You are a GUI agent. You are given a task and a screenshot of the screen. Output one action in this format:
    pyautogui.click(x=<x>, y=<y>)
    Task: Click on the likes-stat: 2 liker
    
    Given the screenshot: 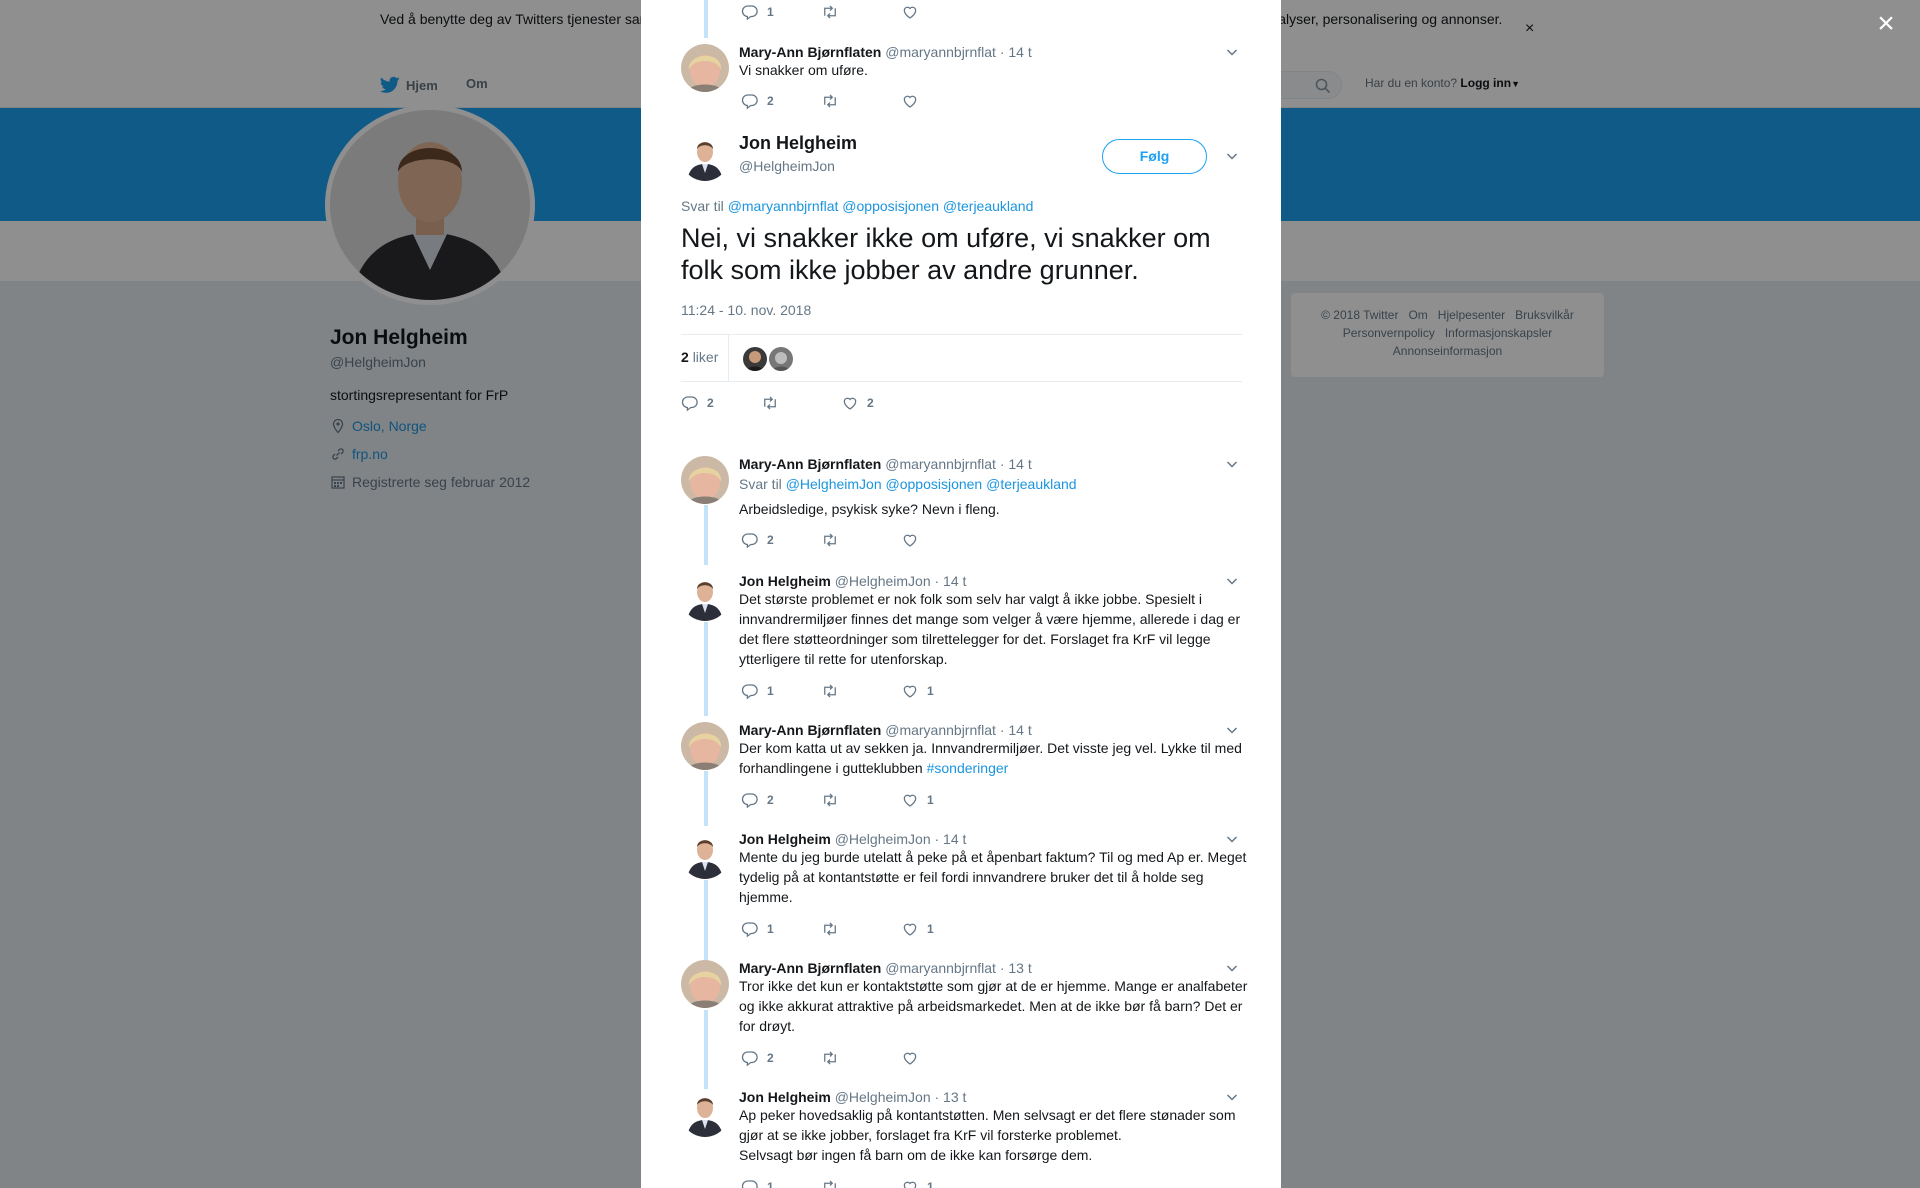 What is the action you would take?
    pyautogui.click(x=699, y=357)
    